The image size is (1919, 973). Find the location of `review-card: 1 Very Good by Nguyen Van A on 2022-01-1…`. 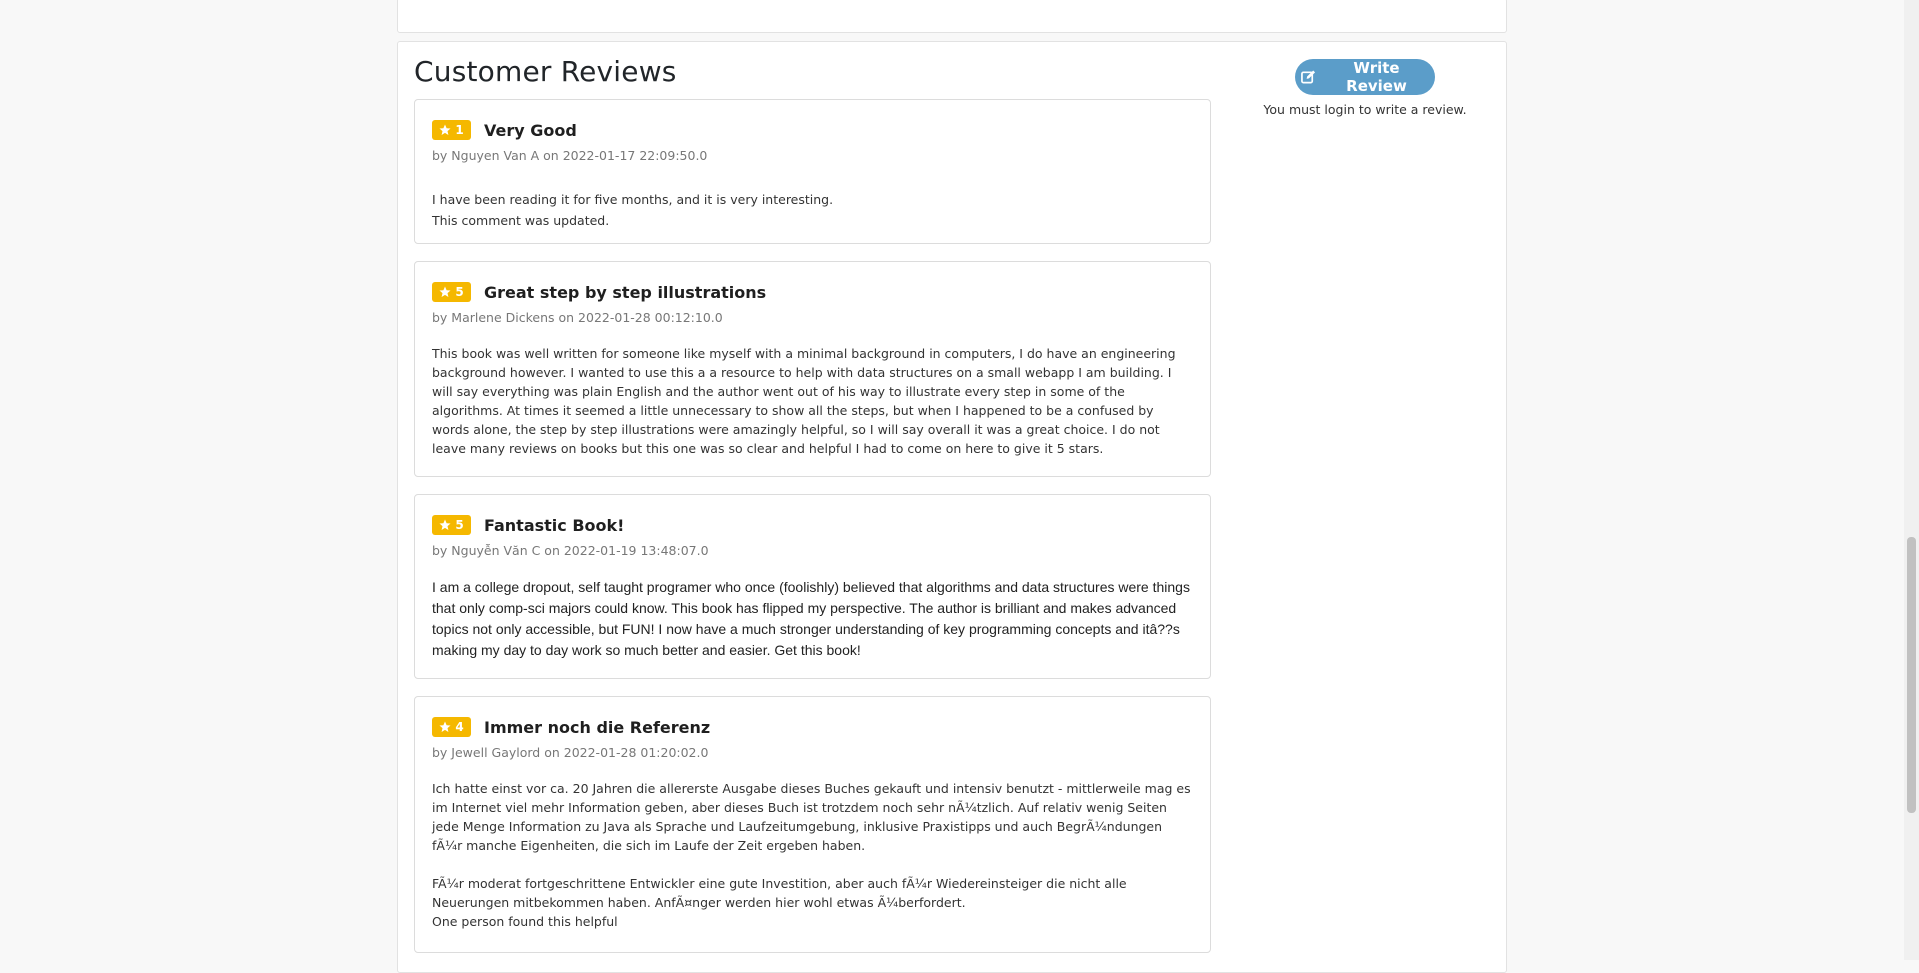

review-card: 1 Very Good by Nguyen Van A on 2022-01-1… is located at coordinates (812, 171).